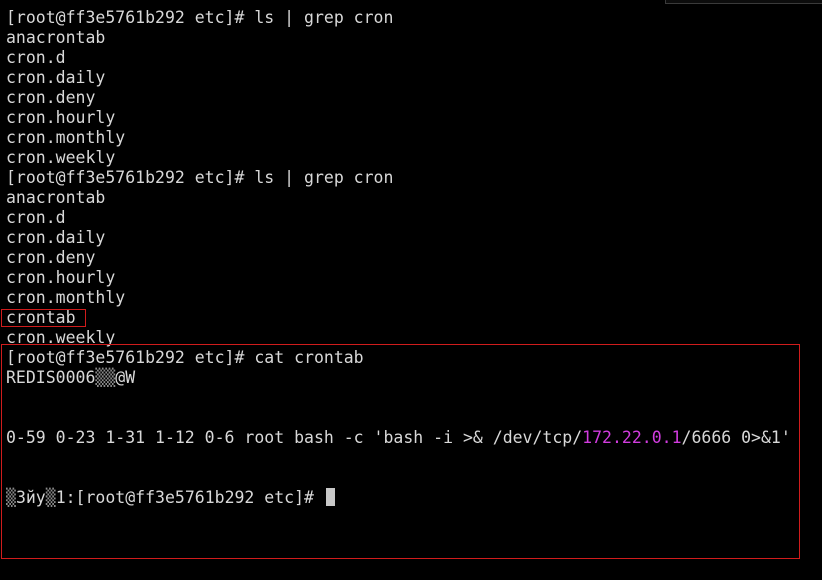  I want to click on shell-prompt: 1:[root@ff3e5761b292 etc]#, so click(189, 497).